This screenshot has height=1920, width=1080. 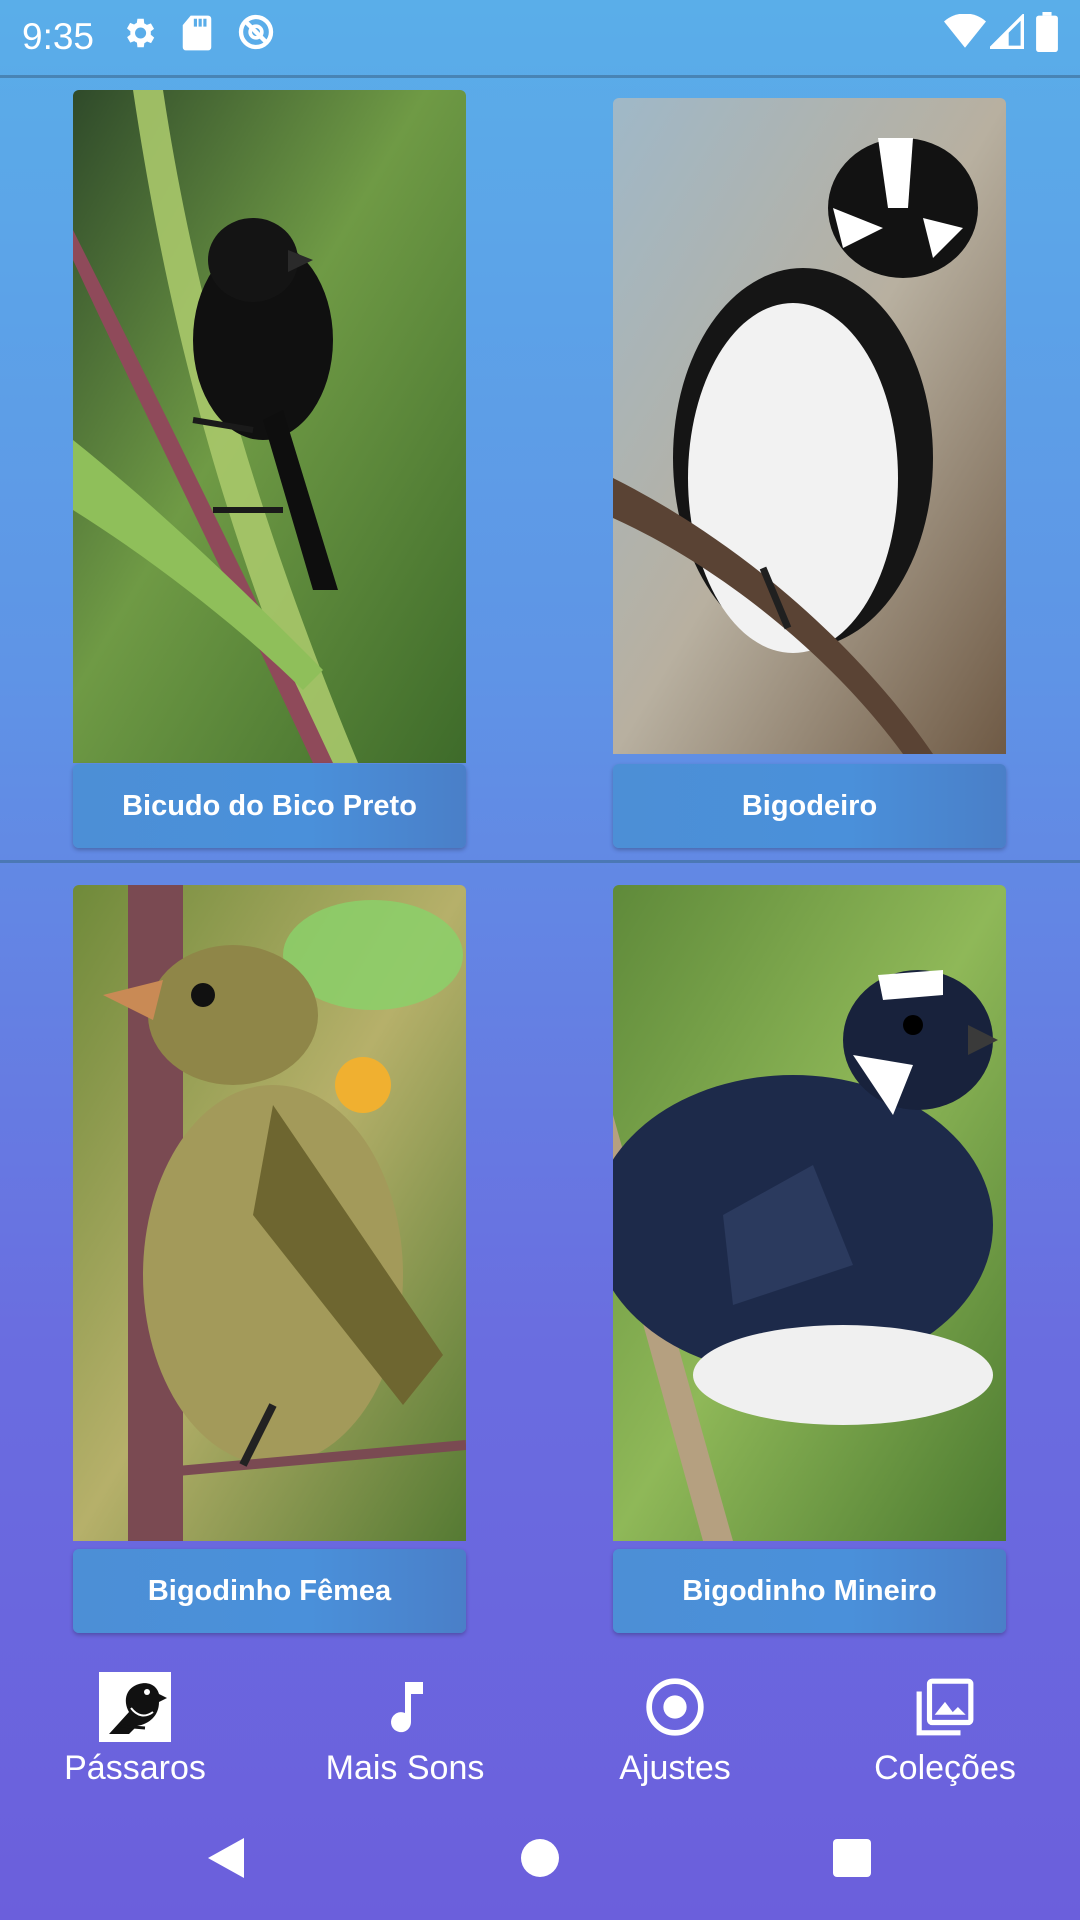 I want to click on nav-item-mais-sons: Mais Sons, so click(x=405, y=1725).